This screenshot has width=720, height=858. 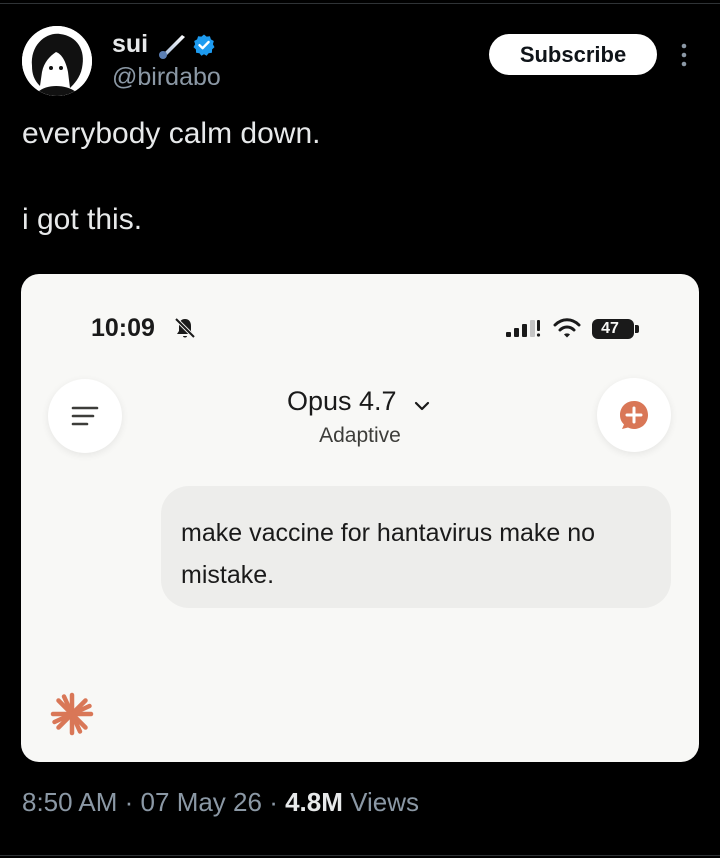 What do you see at coordinates (360, 3) in the screenshot?
I see `top-divider` at bounding box center [360, 3].